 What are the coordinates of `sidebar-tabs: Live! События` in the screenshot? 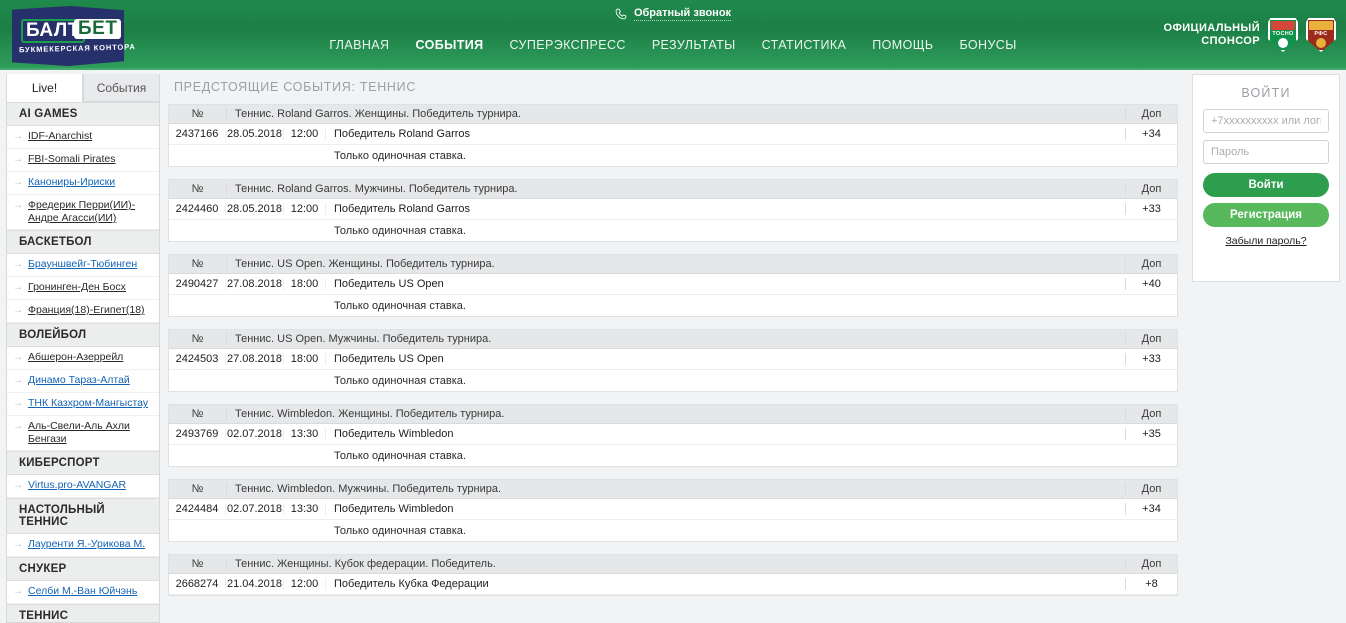 It's located at (83, 88).